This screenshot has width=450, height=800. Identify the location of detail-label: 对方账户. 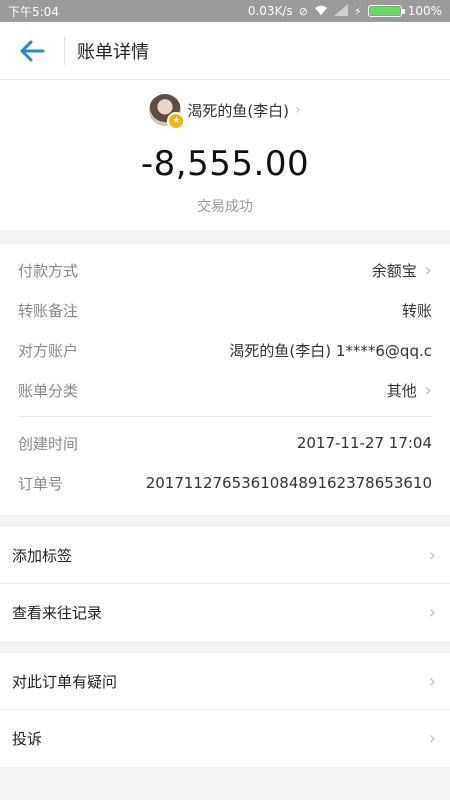
(48, 350).